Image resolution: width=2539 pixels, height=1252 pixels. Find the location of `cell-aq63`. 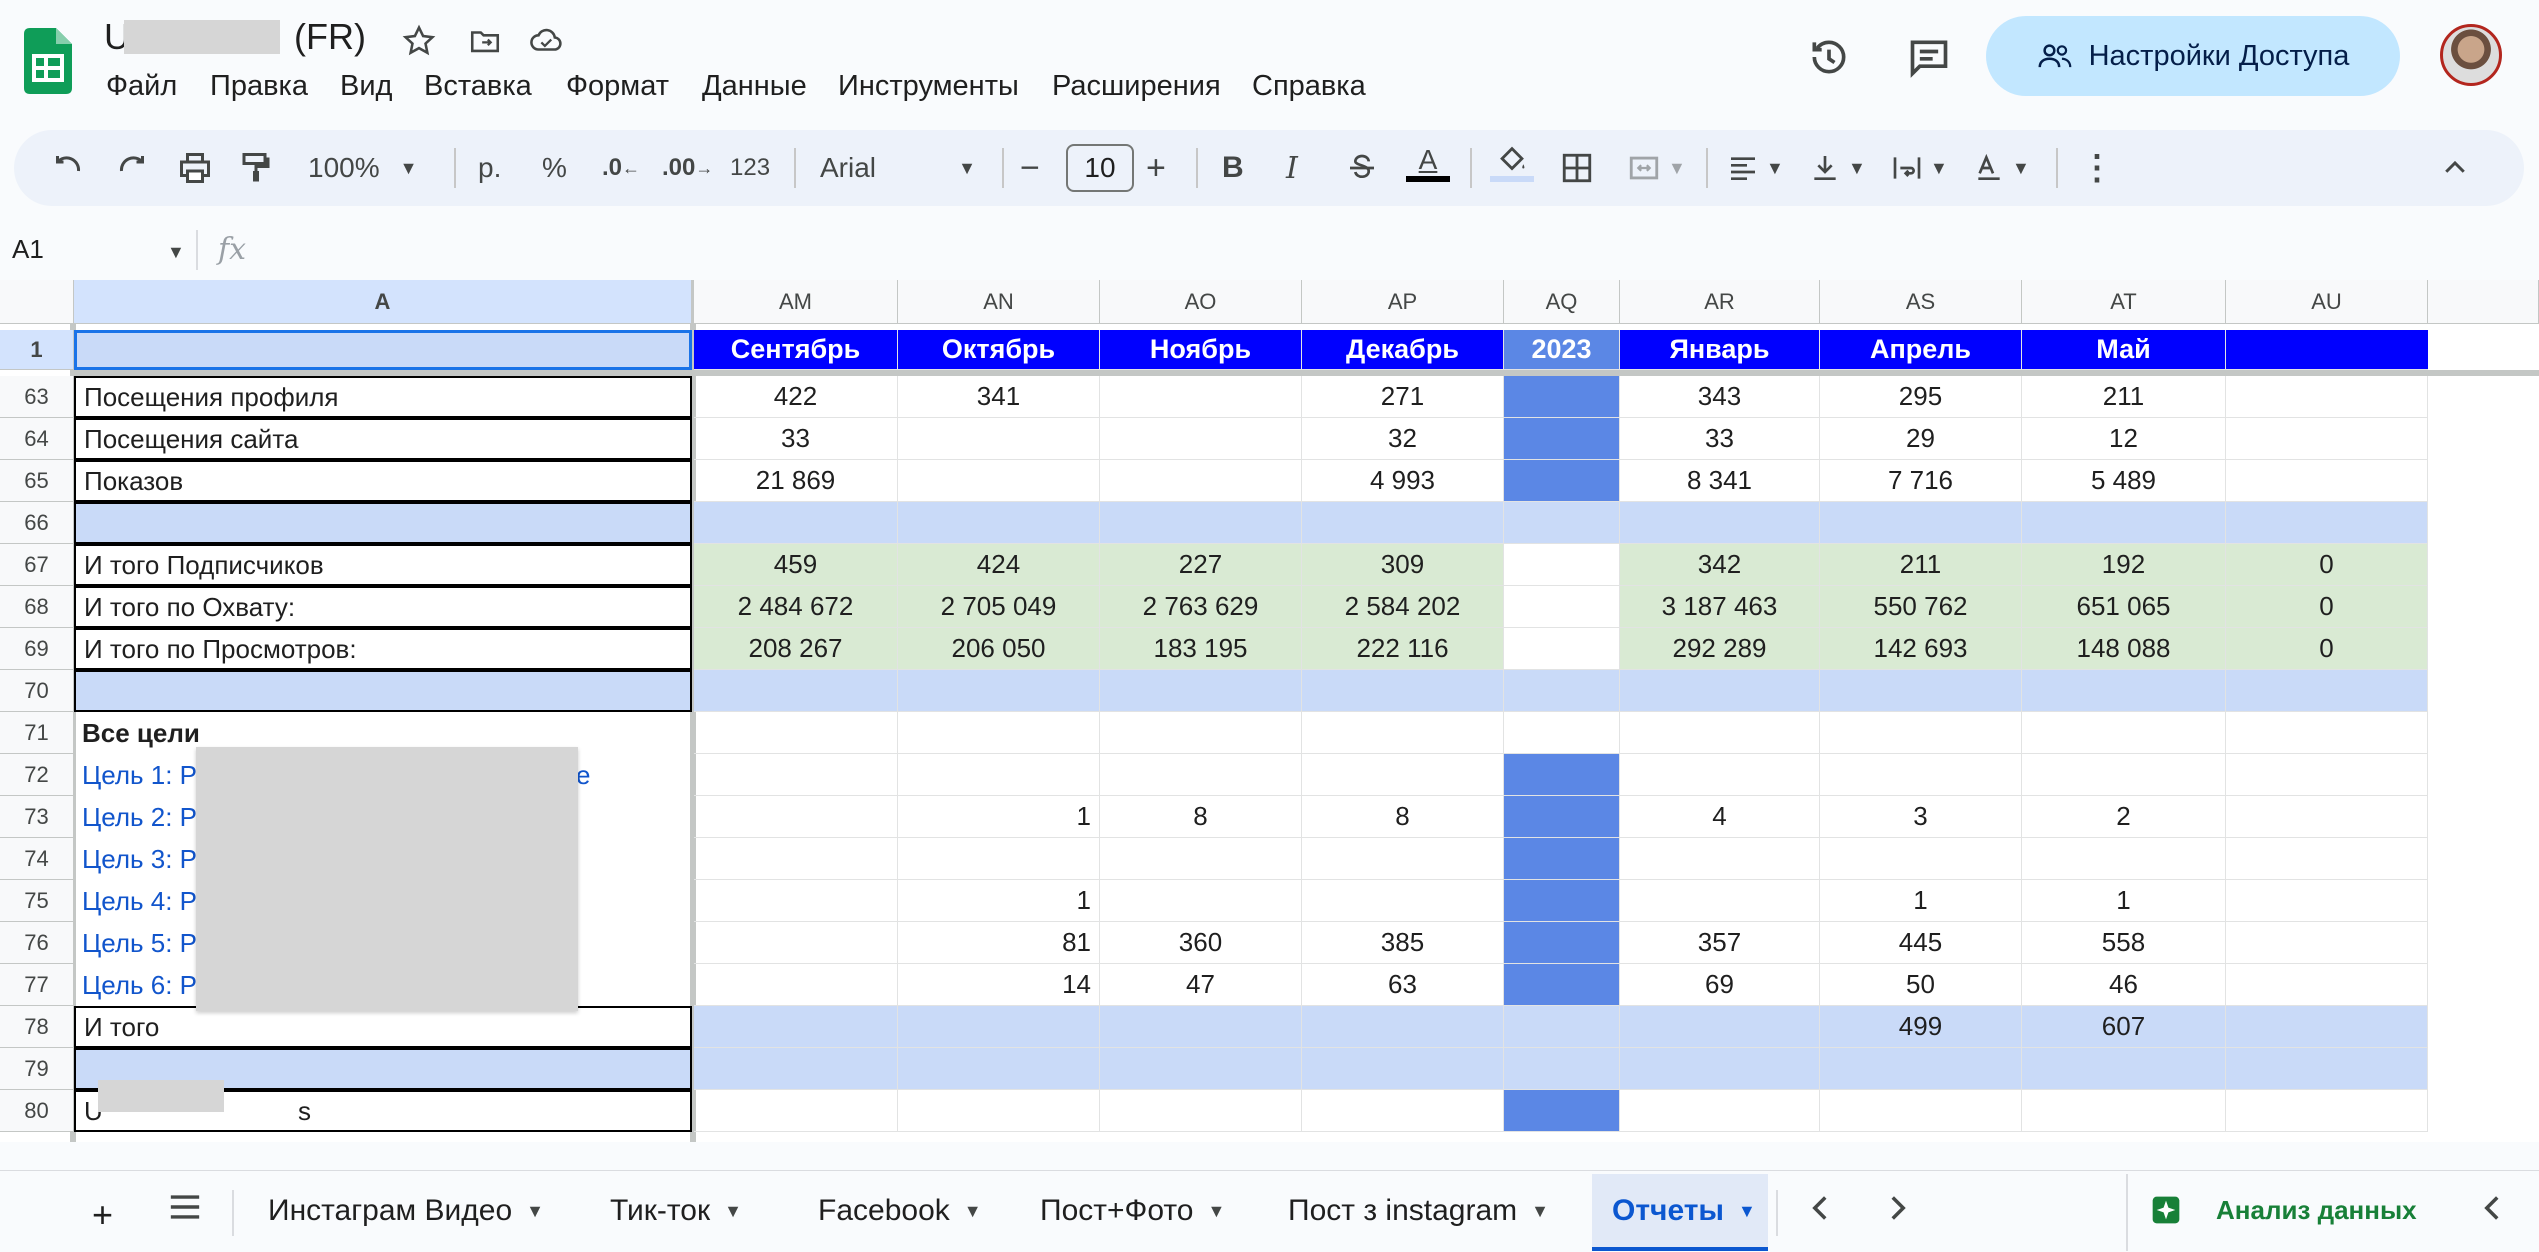

cell-aq63 is located at coordinates (1562, 397).